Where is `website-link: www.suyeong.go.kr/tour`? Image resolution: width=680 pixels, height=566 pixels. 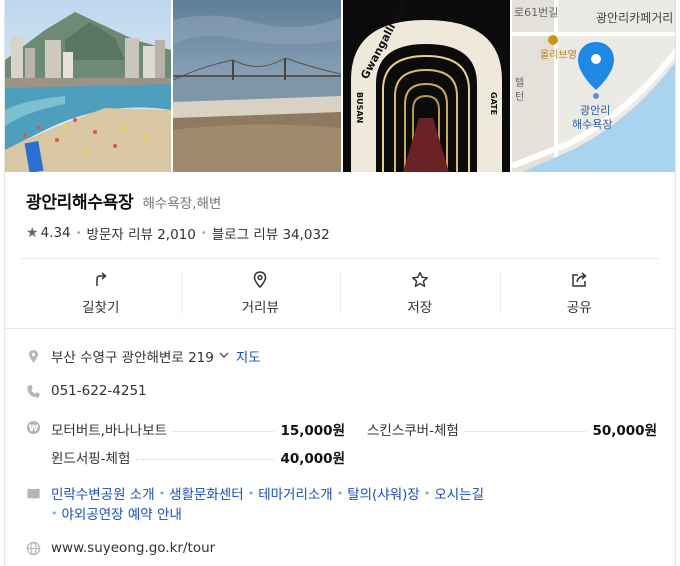
website-link: www.suyeong.go.kr/tour is located at coordinates (133, 548).